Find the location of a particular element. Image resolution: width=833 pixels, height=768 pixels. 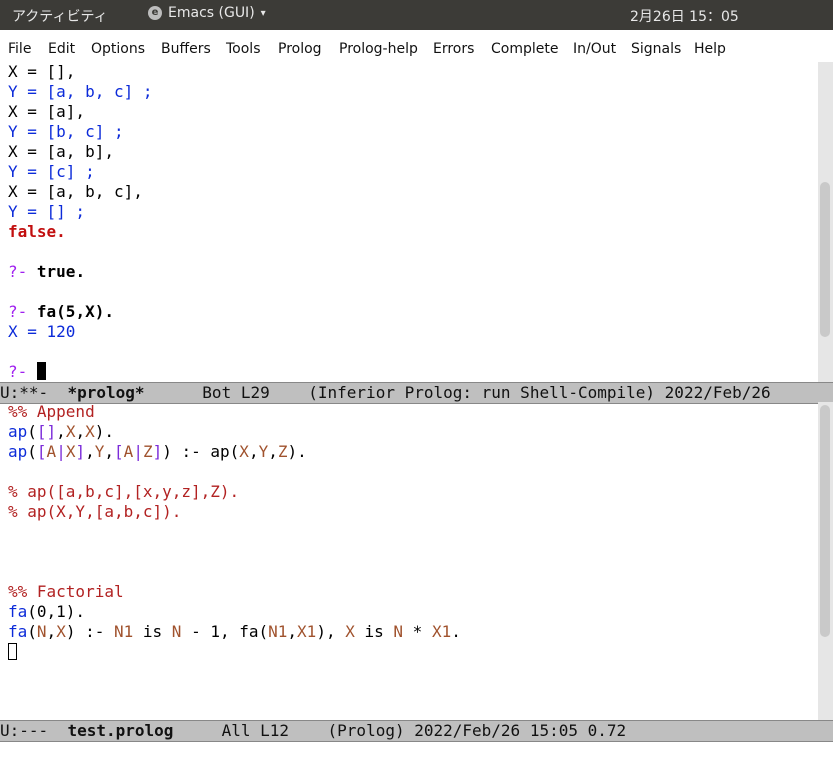

code-token: X = [], is located at coordinates (42, 71).